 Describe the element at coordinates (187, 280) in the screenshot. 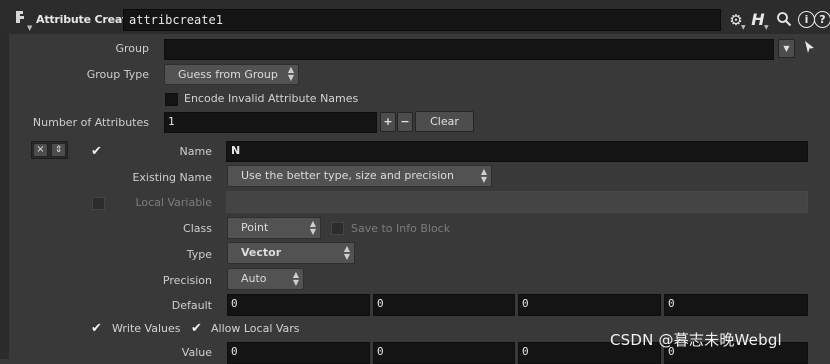

I see `precision-label: Precision` at that location.